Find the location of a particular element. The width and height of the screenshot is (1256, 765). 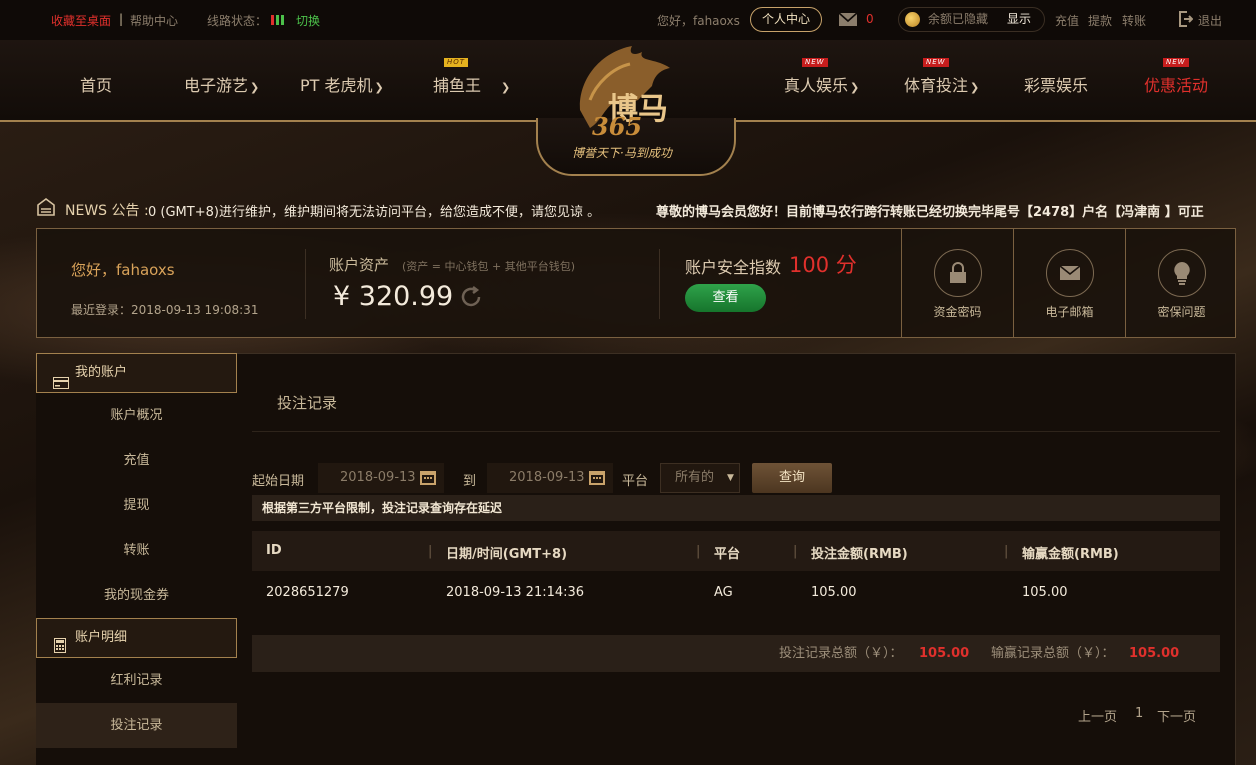

sidebar-item-deposit: 充值 is located at coordinates (136, 460).